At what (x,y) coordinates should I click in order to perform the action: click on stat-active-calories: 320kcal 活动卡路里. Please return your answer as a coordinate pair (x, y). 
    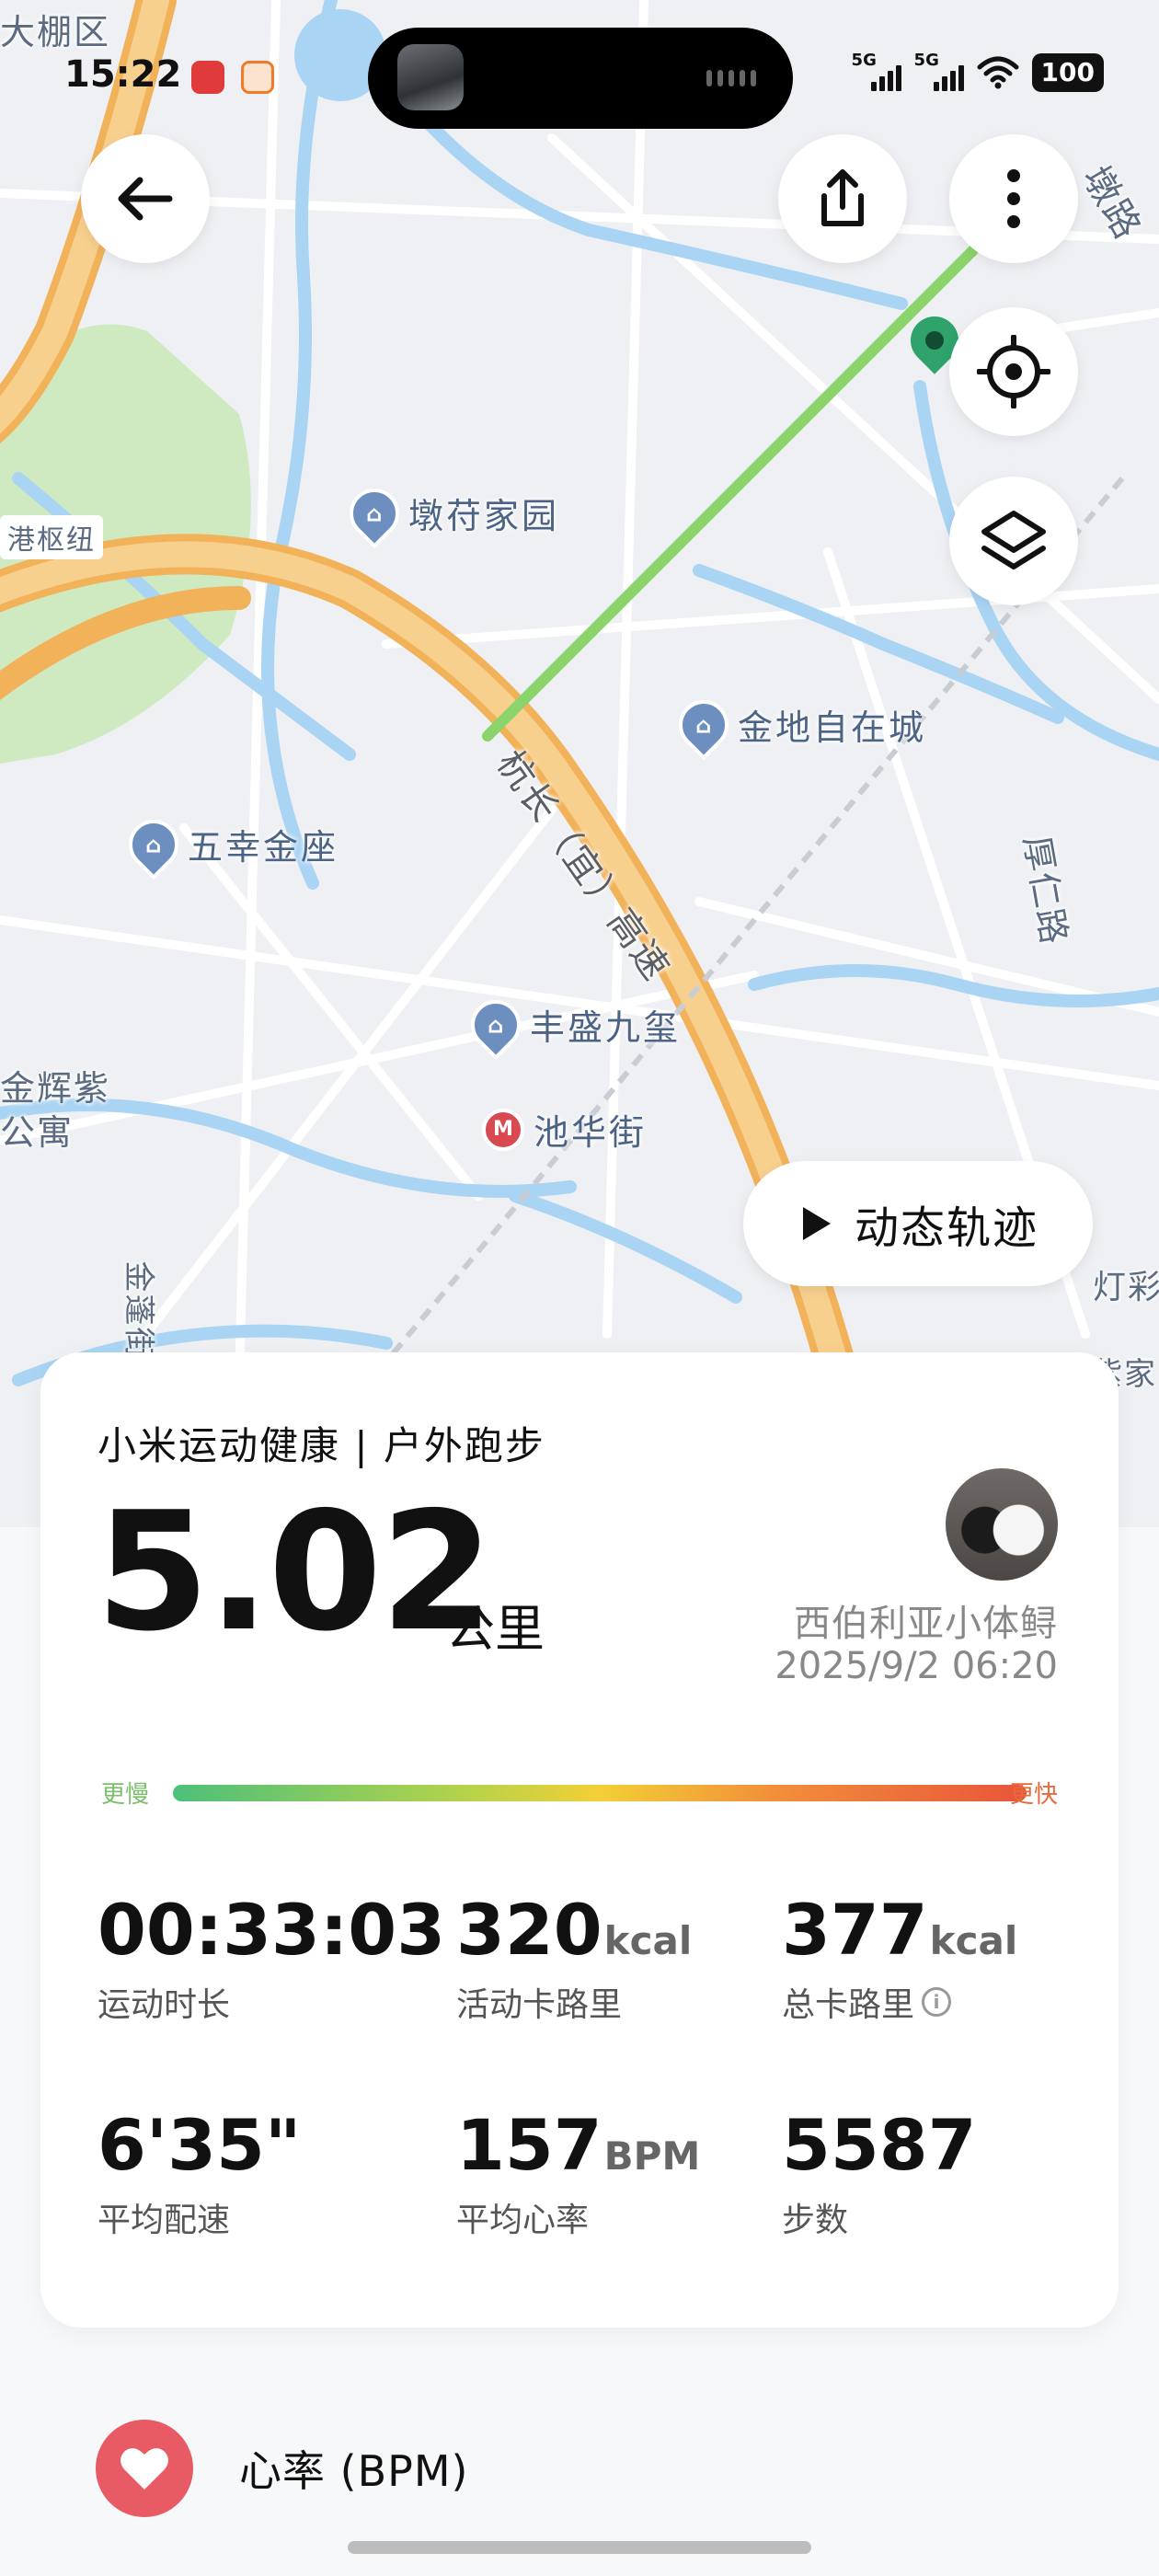
    Looking at the image, I should click on (574, 1960).